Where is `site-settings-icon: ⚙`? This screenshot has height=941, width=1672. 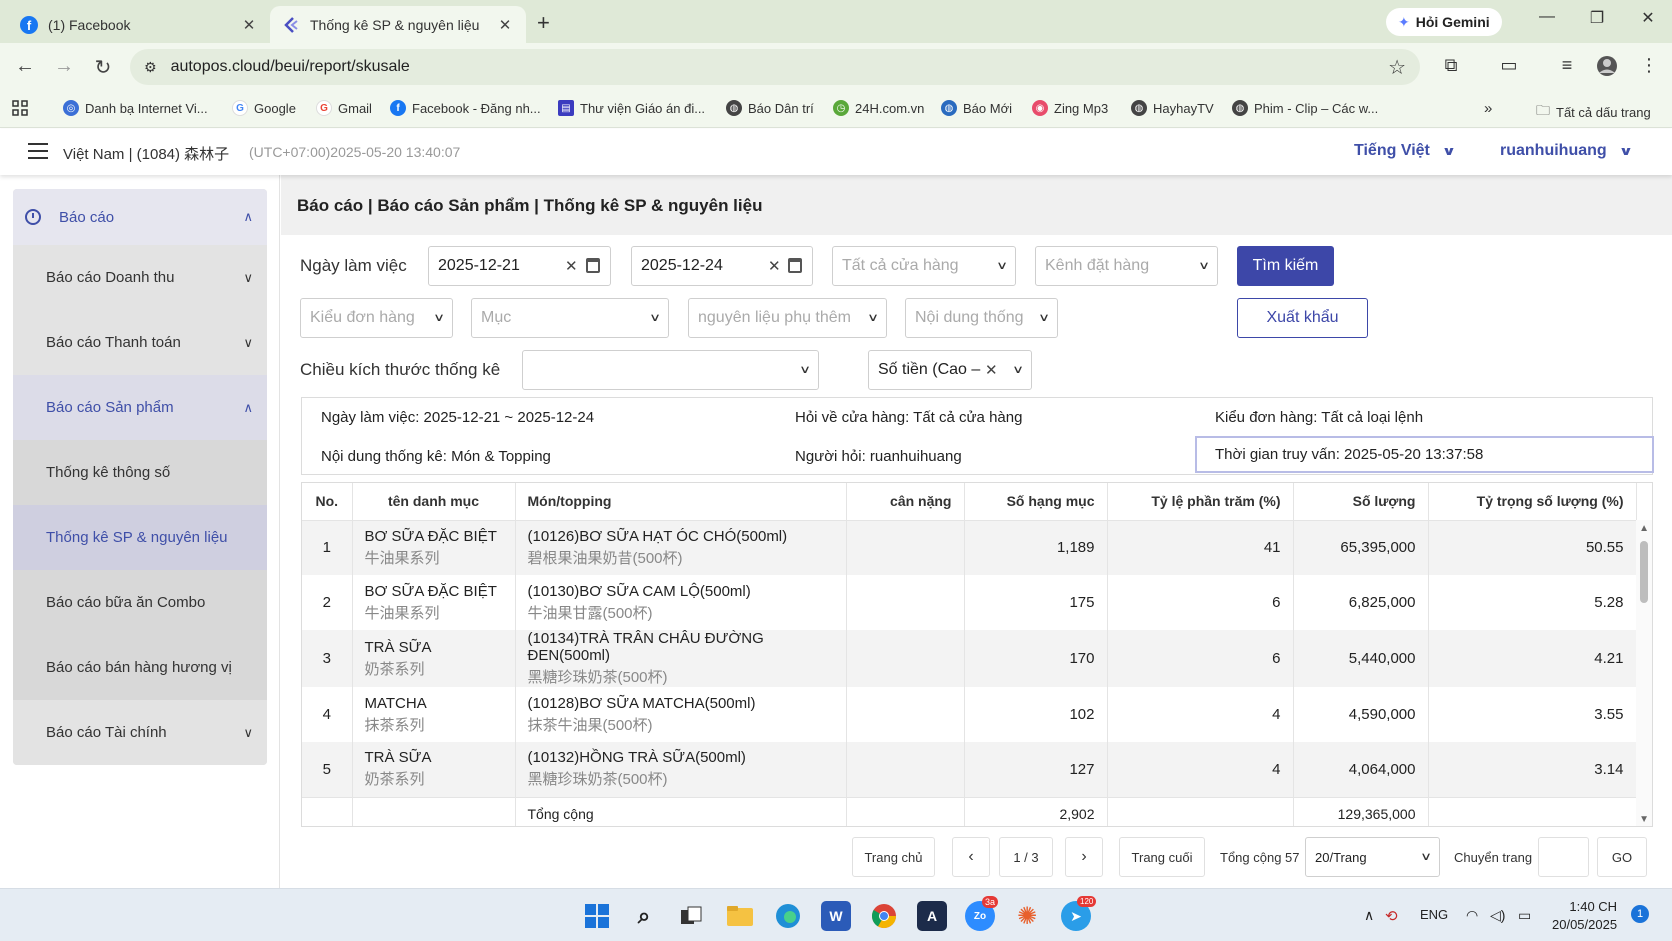 site-settings-icon: ⚙ is located at coordinates (150, 67).